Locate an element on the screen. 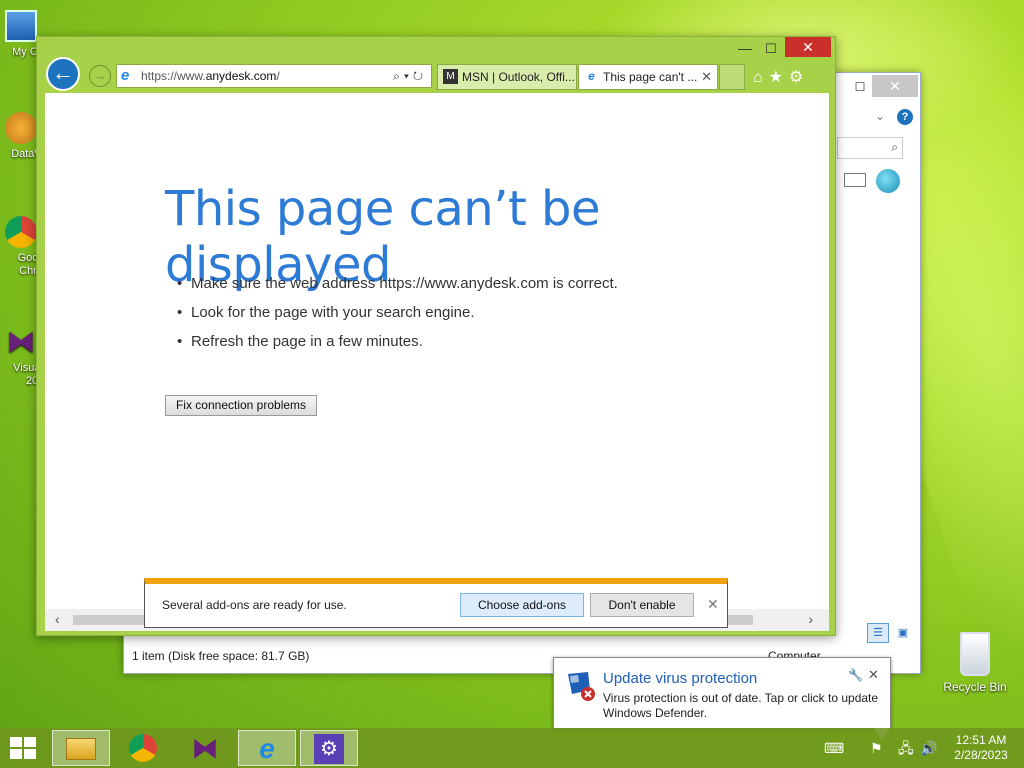 This screenshot has height=768, width=1024. browser-toolbar-icons: ⌂★⚙ is located at coordinates (781, 77).